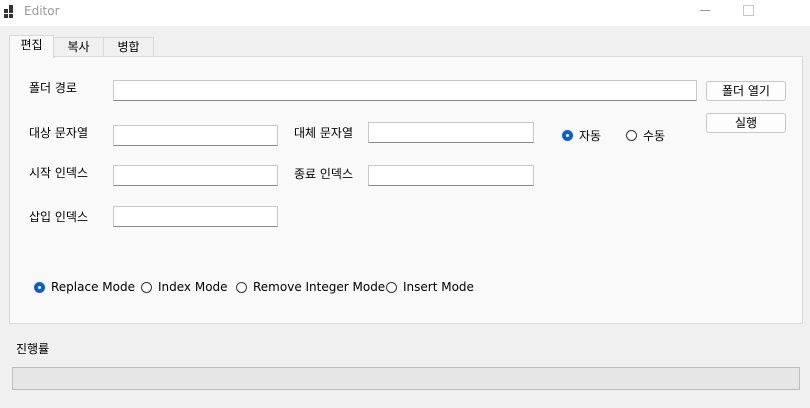 The width and height of the screenshot is (810, 408). Describe the element at coordinates (128, 47) in the screenshot. I see `tab-merge: 병합` at that location.